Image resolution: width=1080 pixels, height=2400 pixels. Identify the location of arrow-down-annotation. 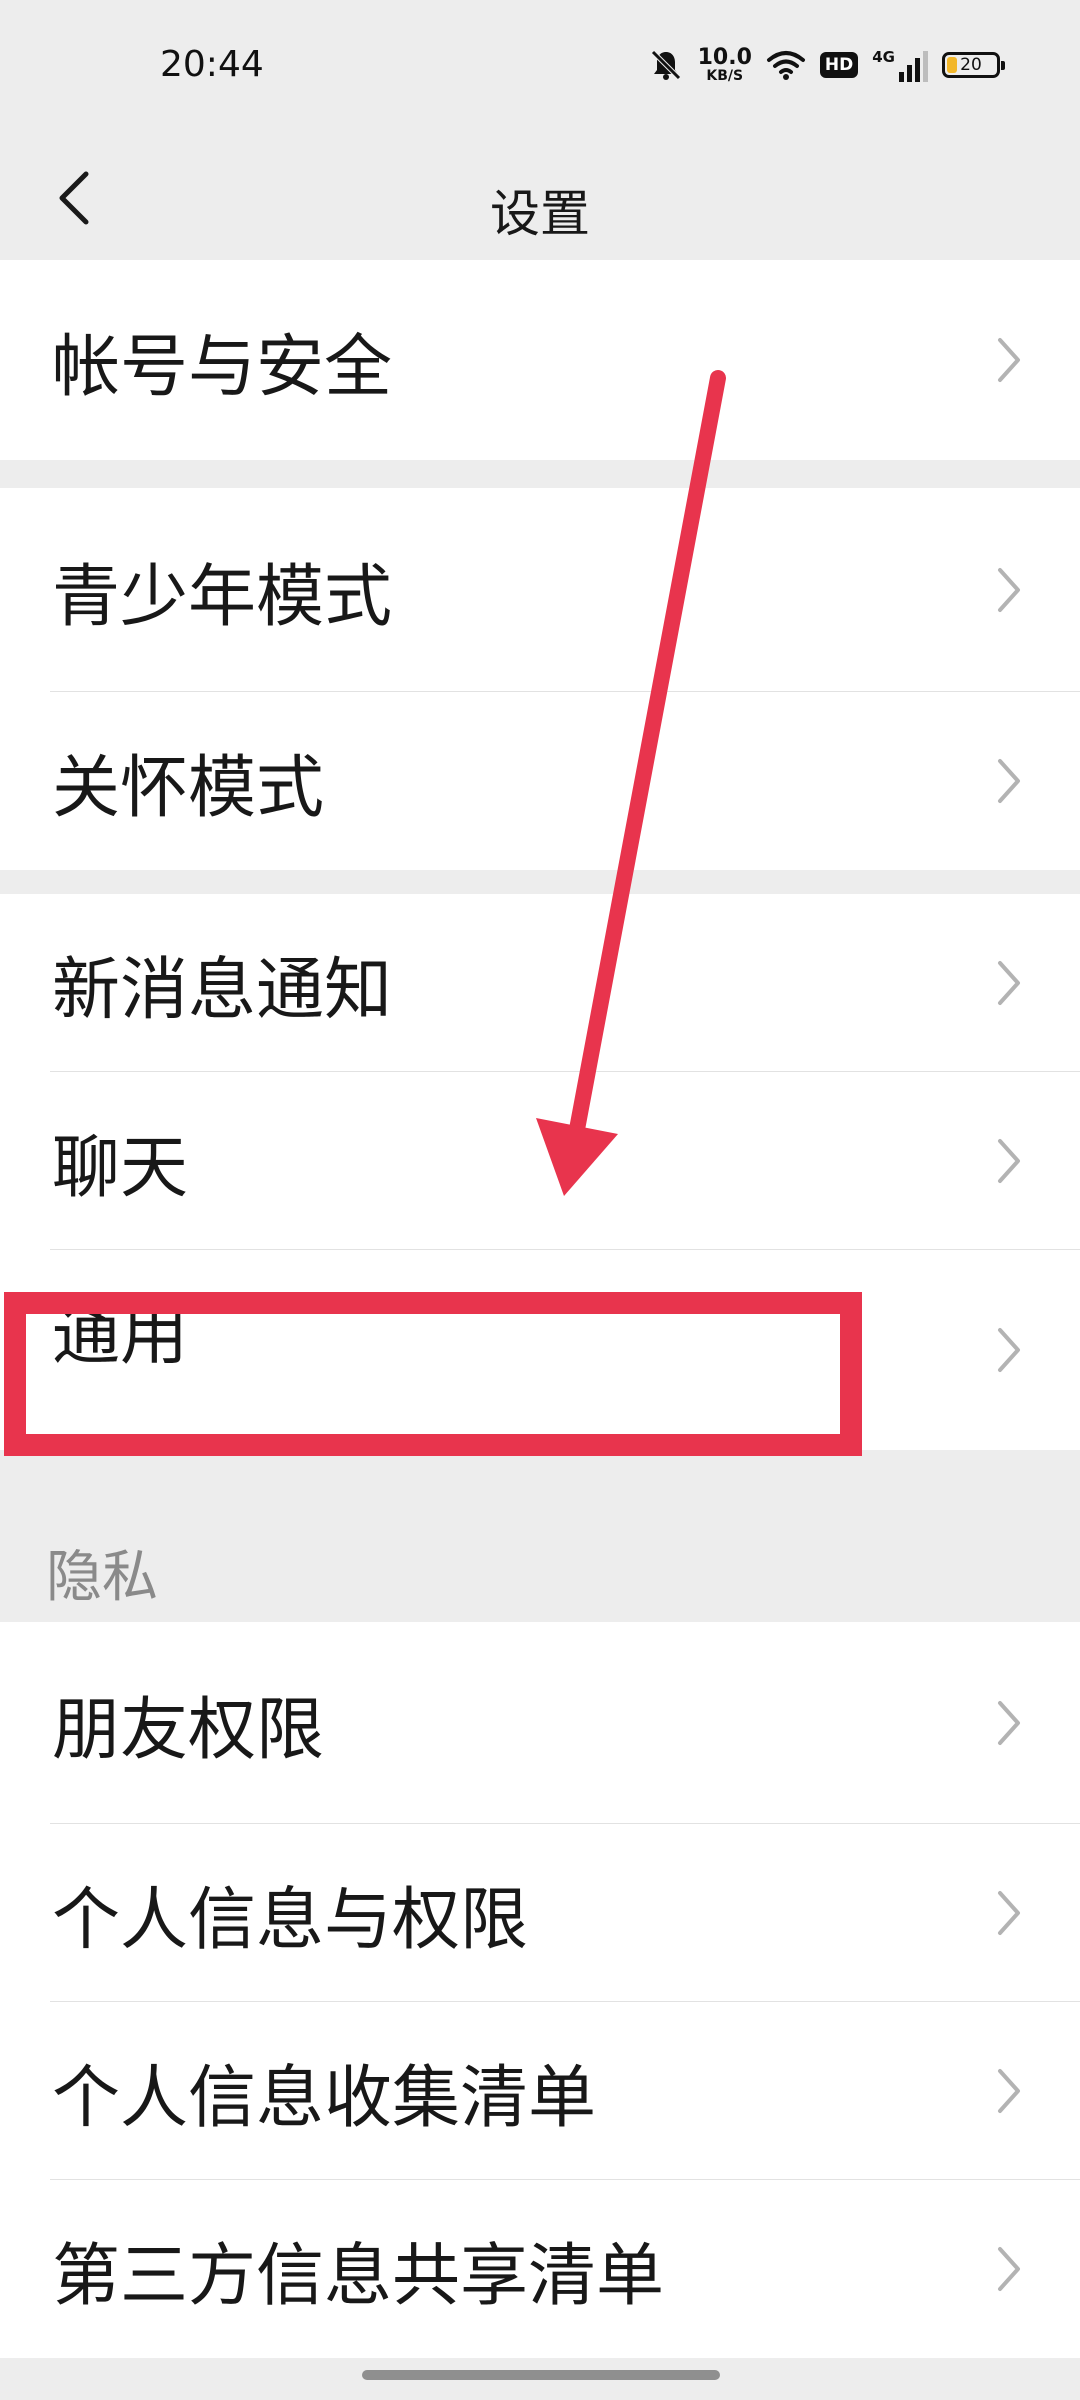
(631, 783).